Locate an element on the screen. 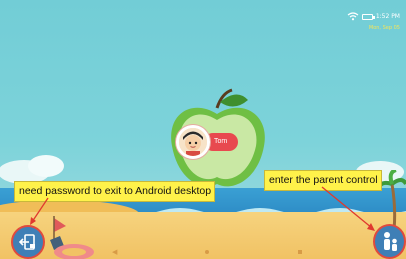 The image size is (406, 259). exit-launcher-button is located at coordinates (28, 242).